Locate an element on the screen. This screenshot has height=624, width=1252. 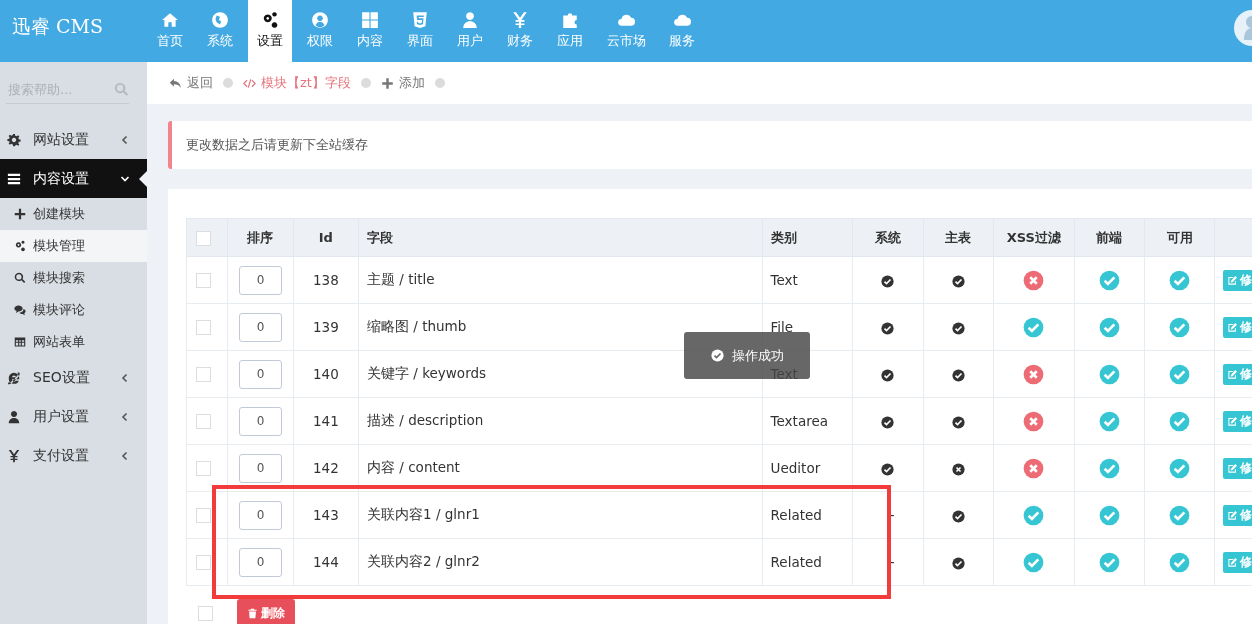
nav-tab: 应用 is located at coordinates (570, 31).